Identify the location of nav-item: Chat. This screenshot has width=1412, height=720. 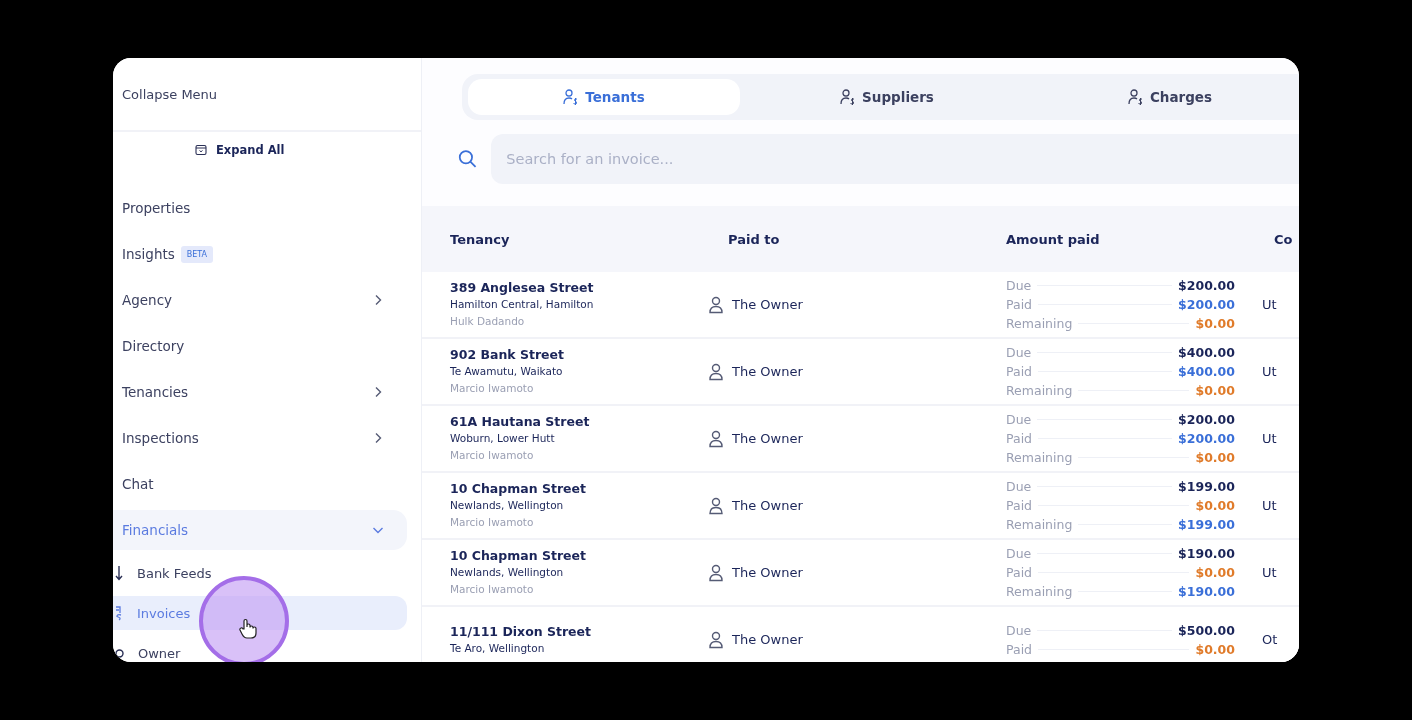
(260, 484).